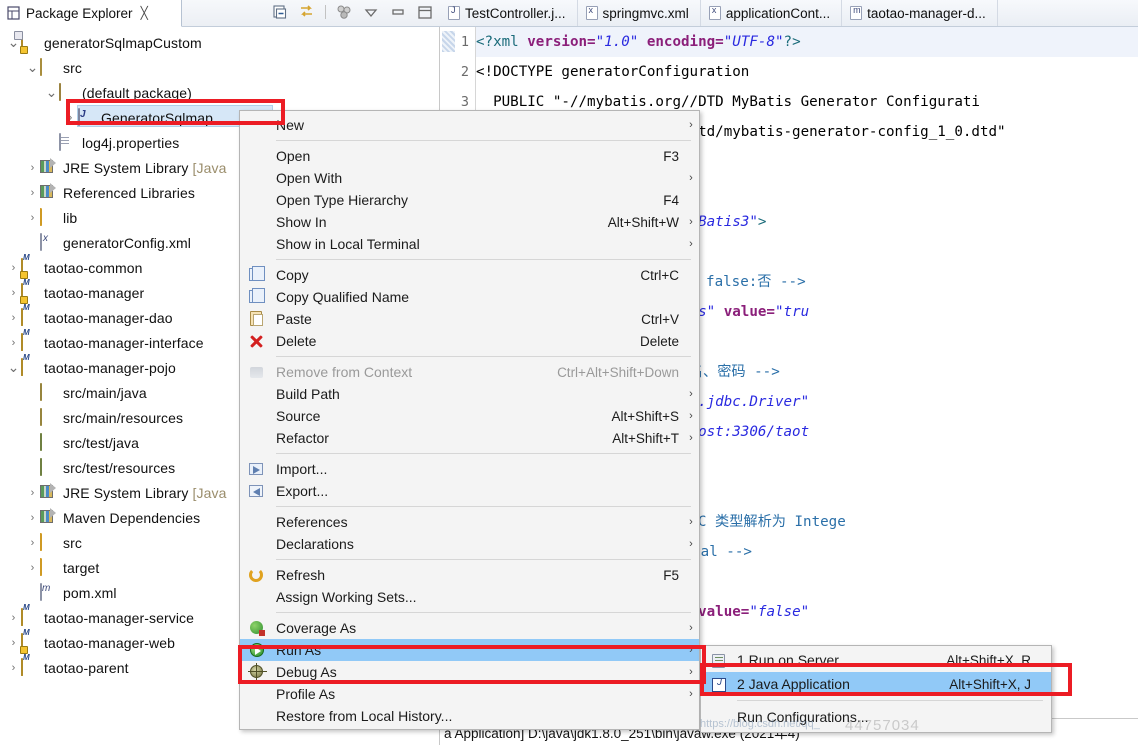 The image size is (1138, 745). Describe the element at coordinates (299, 650) in the screenshot. I see `menu-item-label: Run As` at that location.